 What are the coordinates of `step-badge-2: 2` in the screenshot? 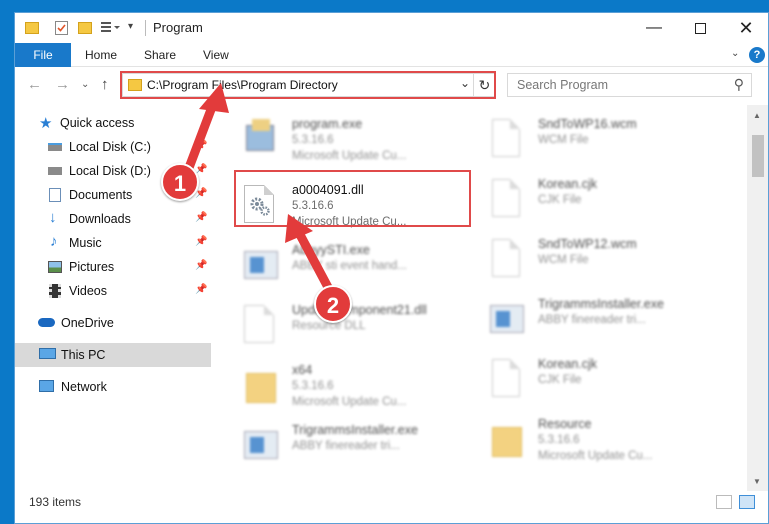 It's located at (333, 304).